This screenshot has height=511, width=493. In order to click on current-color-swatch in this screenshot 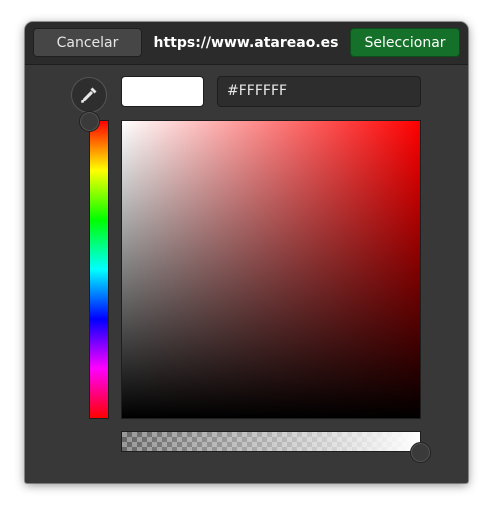, I will do `click(162, 91)`.